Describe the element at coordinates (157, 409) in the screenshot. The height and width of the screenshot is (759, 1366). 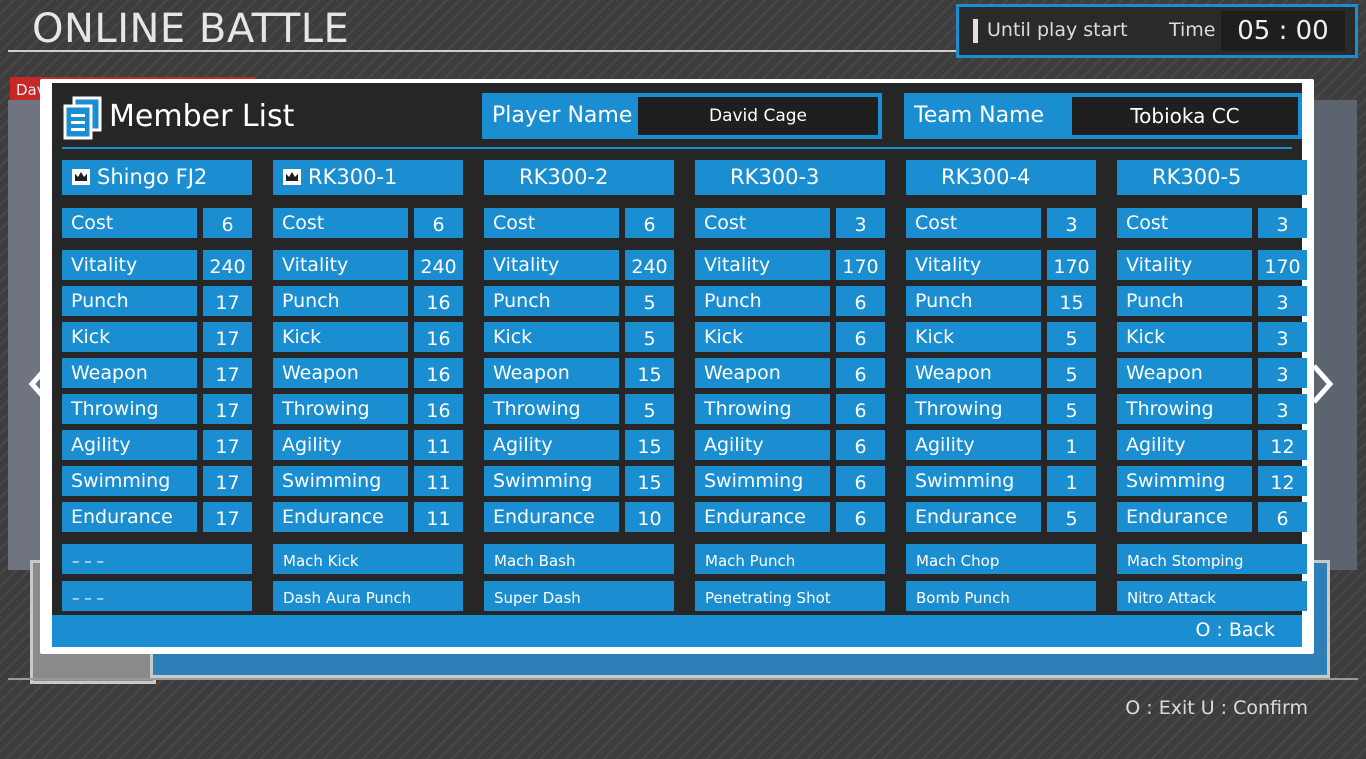
I see `stat-row: Throwing 17` at that location.